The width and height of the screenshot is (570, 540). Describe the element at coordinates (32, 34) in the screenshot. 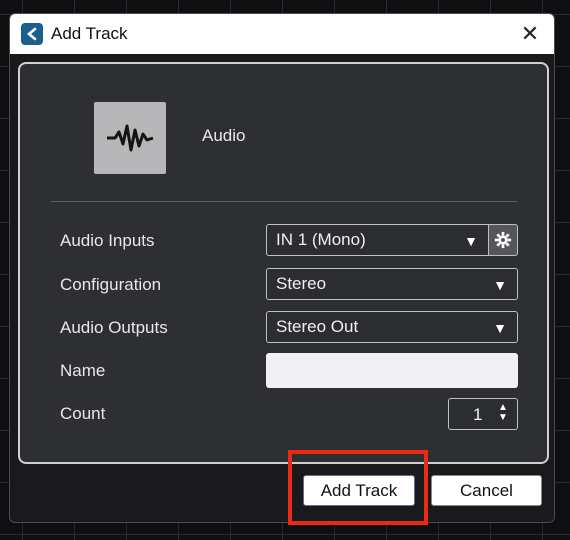

I see `cubase-logo-icon` at that location.